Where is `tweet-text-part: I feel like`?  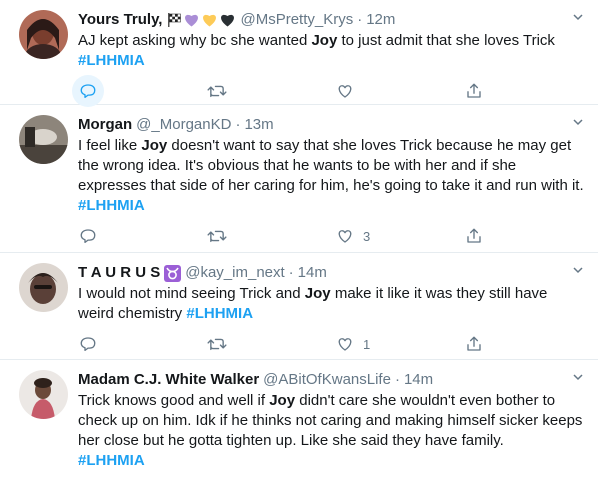
tweet-text-part: I feel like is located at coordinates (110, 145).